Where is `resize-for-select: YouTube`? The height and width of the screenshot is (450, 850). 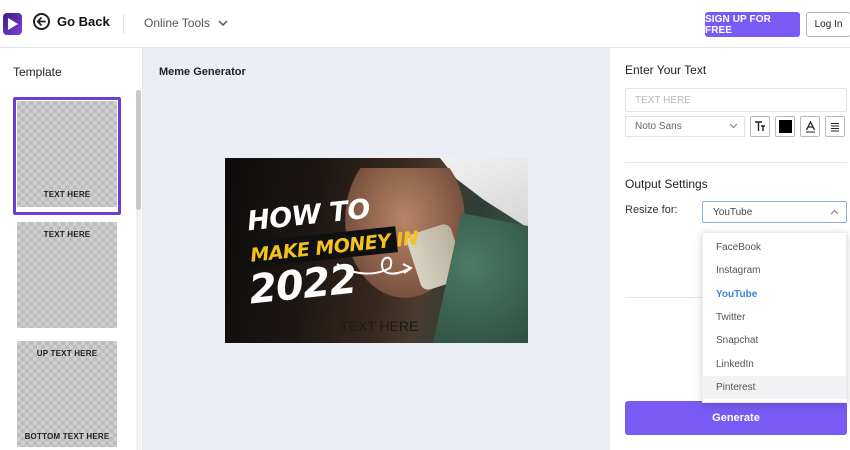 resize-for-select: YouTube is located at coordinates (774, 212).